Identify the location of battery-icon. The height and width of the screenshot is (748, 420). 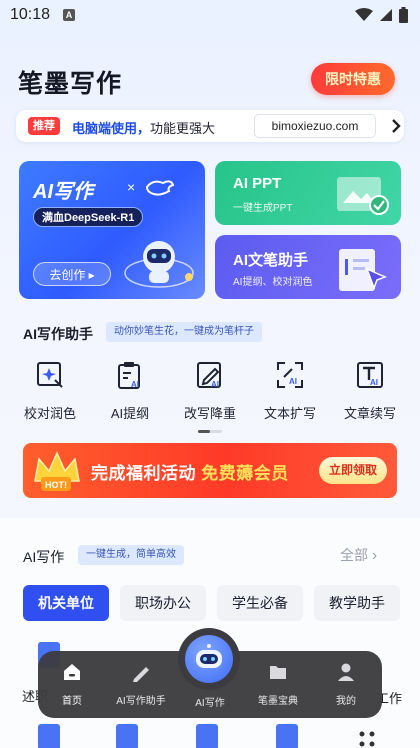
(403, 15).